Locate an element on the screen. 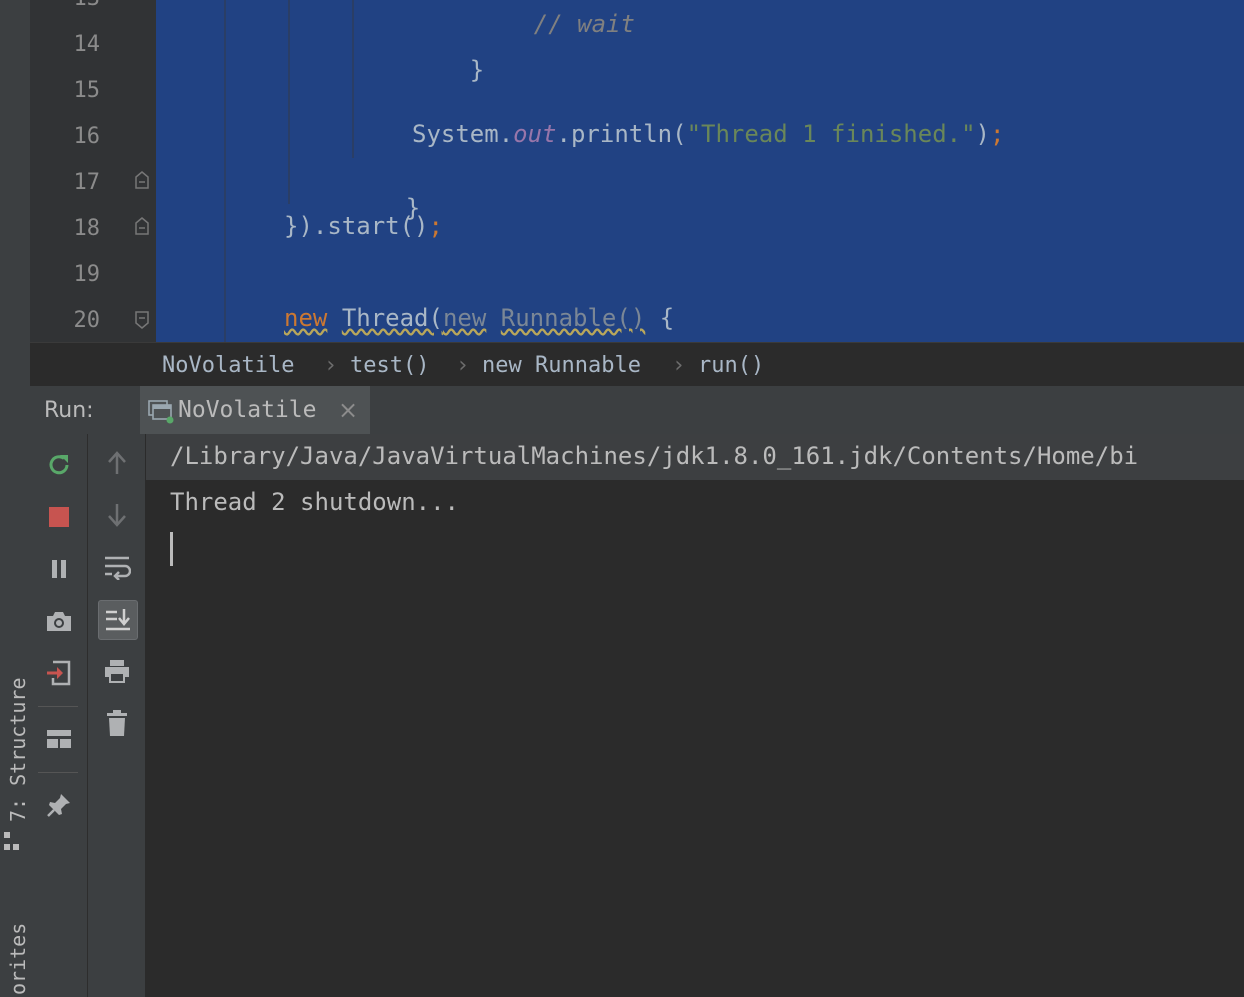 Image resolution: width=1244 pixels, height=997 pixels. soft-wrap-icon is located at coordinates (118, 568).